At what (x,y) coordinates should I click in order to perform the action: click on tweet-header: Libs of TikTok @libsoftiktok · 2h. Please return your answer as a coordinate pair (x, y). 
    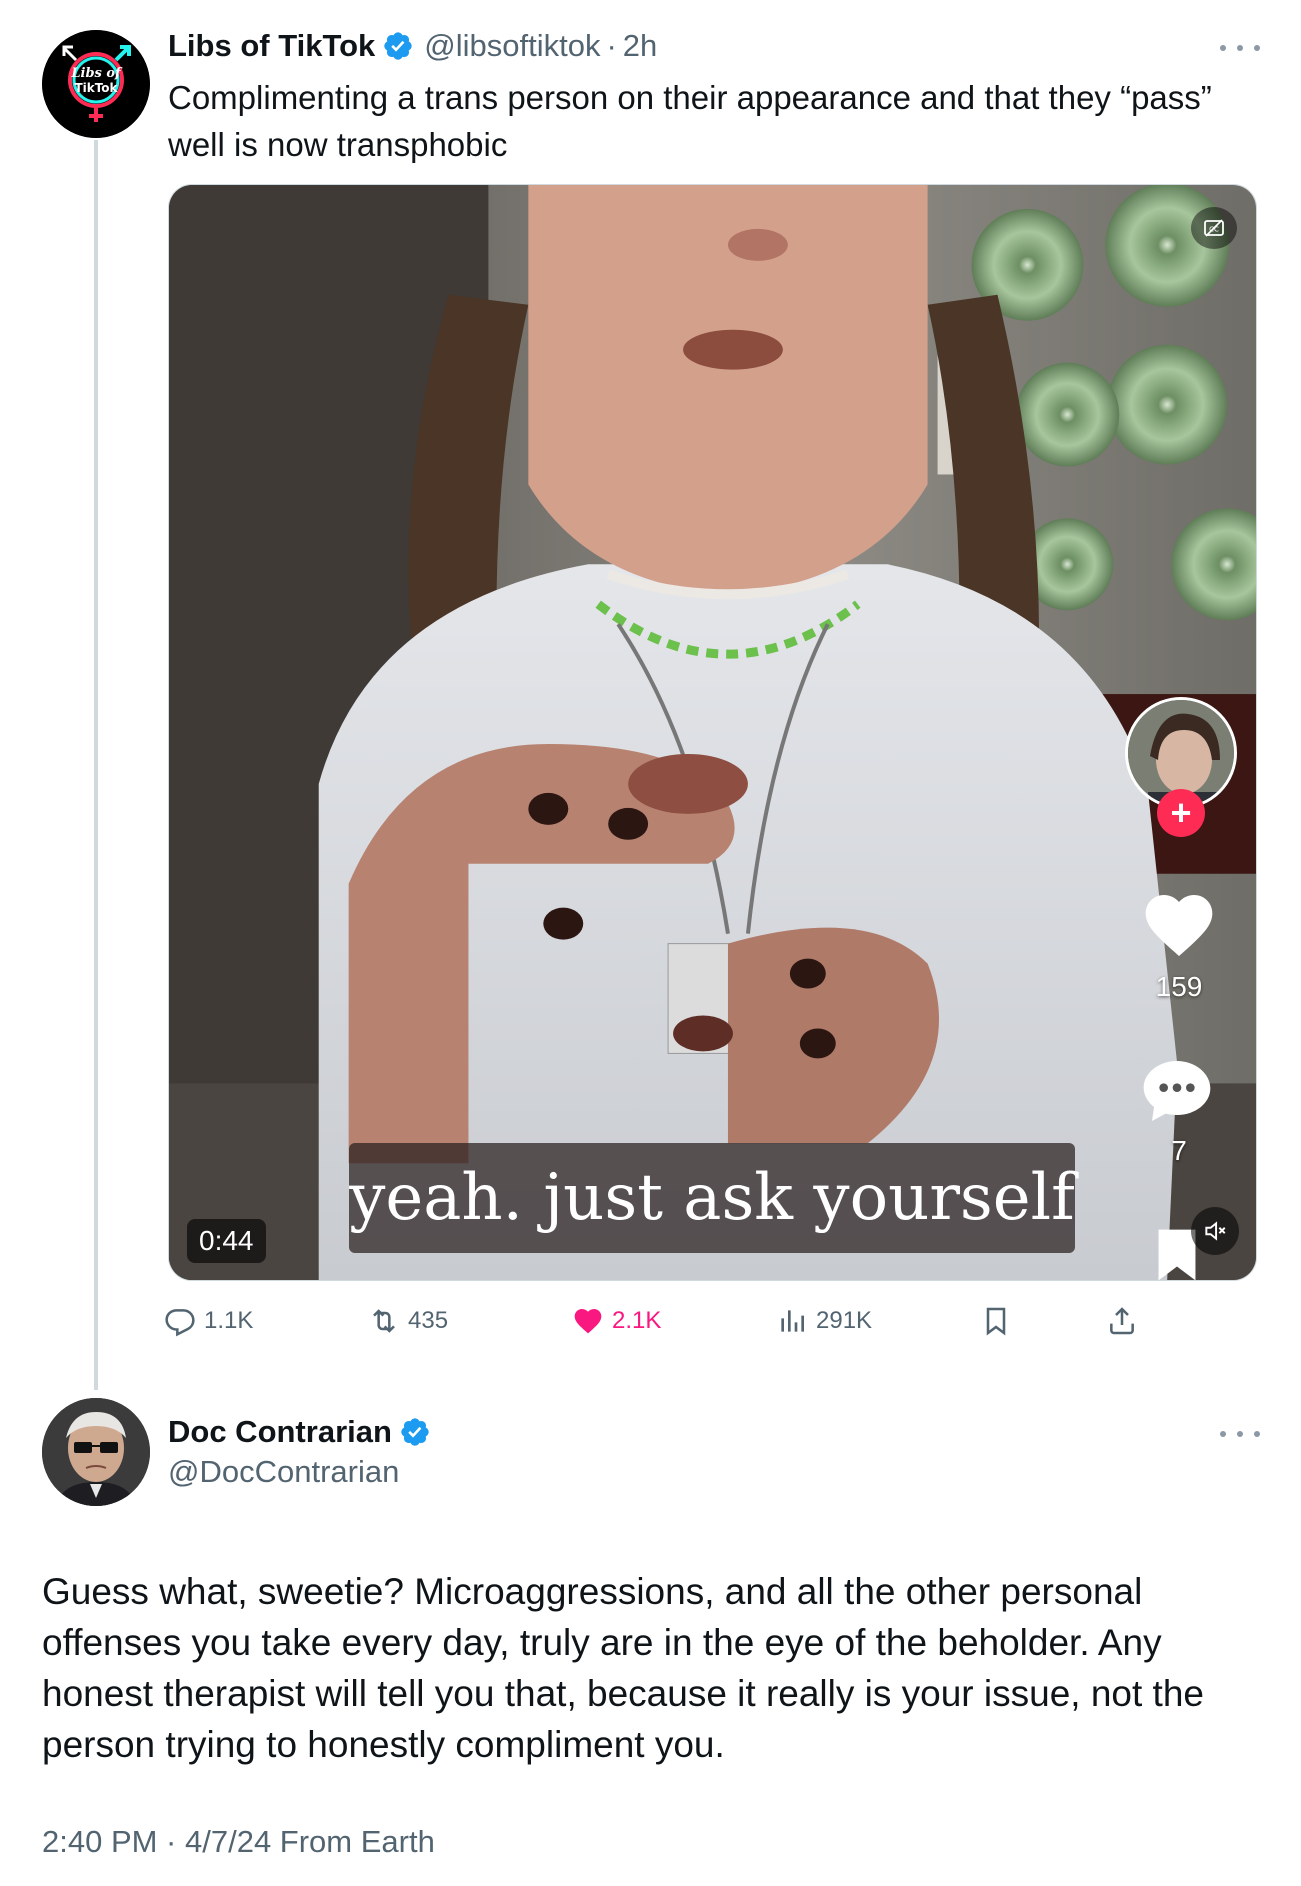
    Looking at the image, I should click on (412, 46).